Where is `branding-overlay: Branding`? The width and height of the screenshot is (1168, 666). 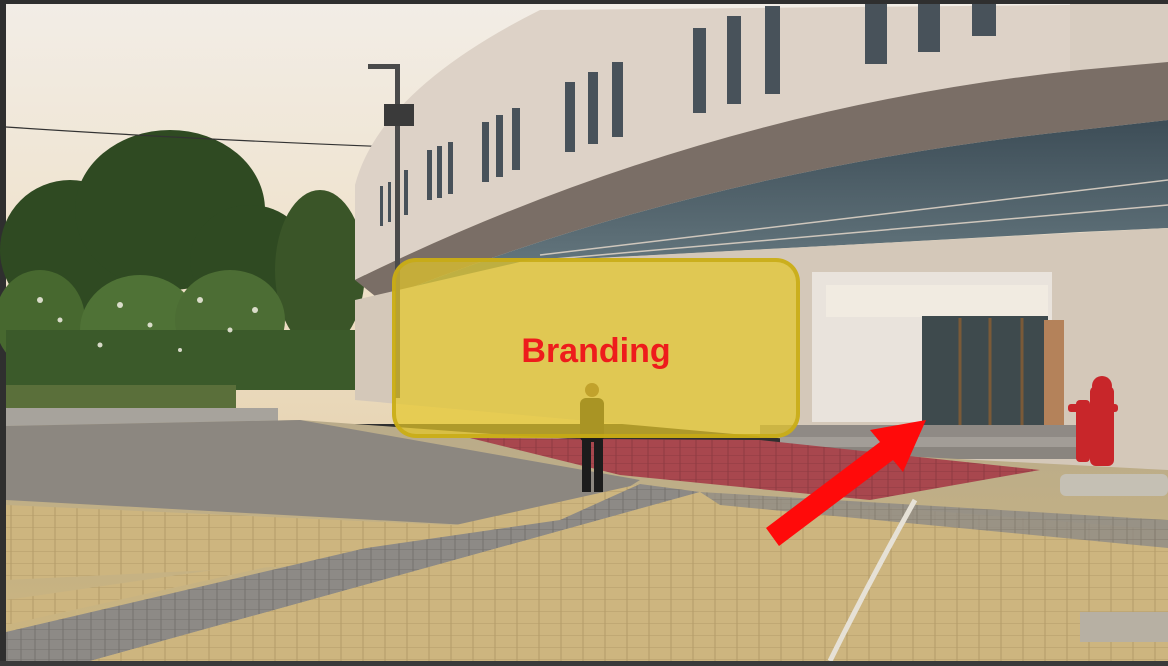 branding-overlay: Branding is located at coordinates (596, 348).